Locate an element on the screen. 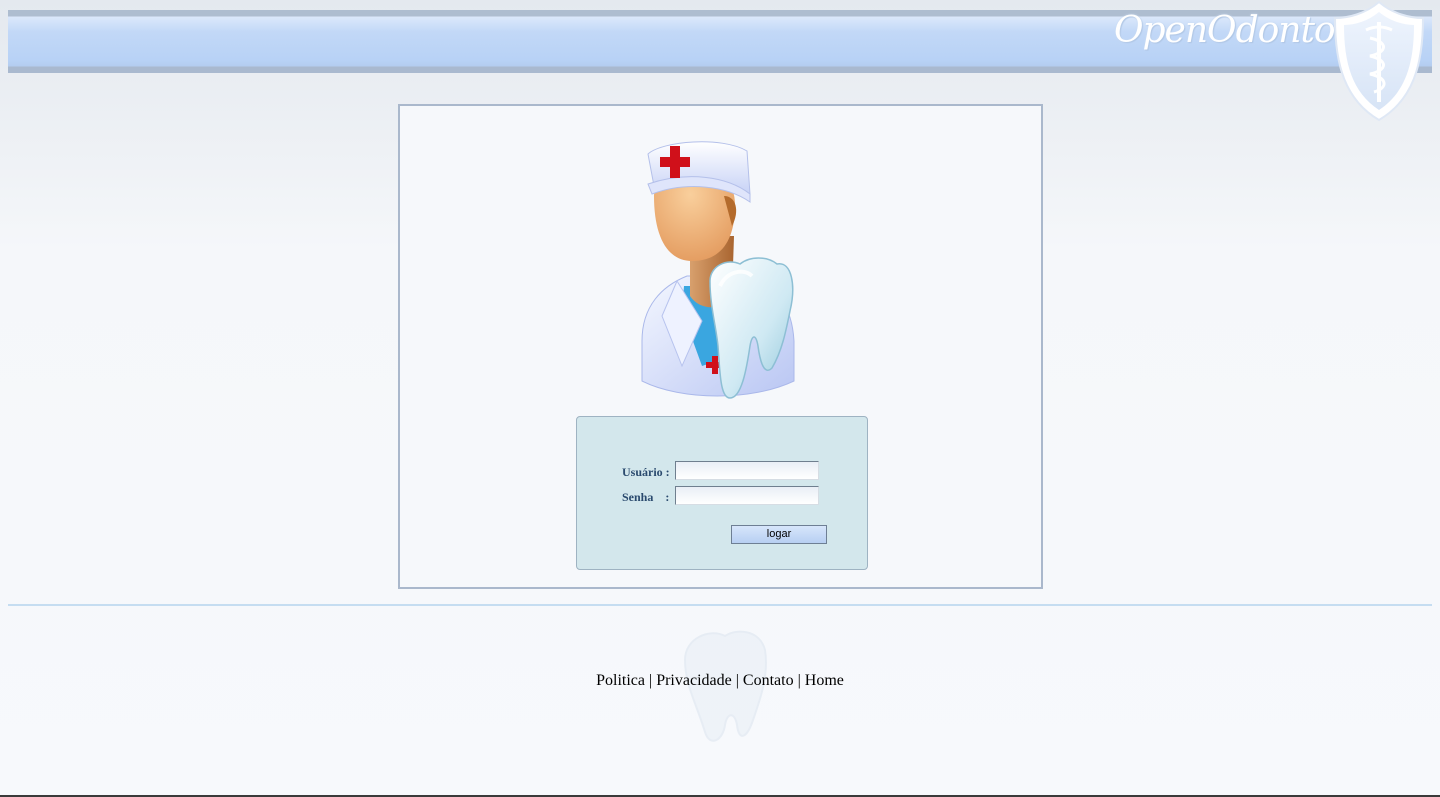  footer-link-privacidade: Privacidade is located at coordinates (694, 680).